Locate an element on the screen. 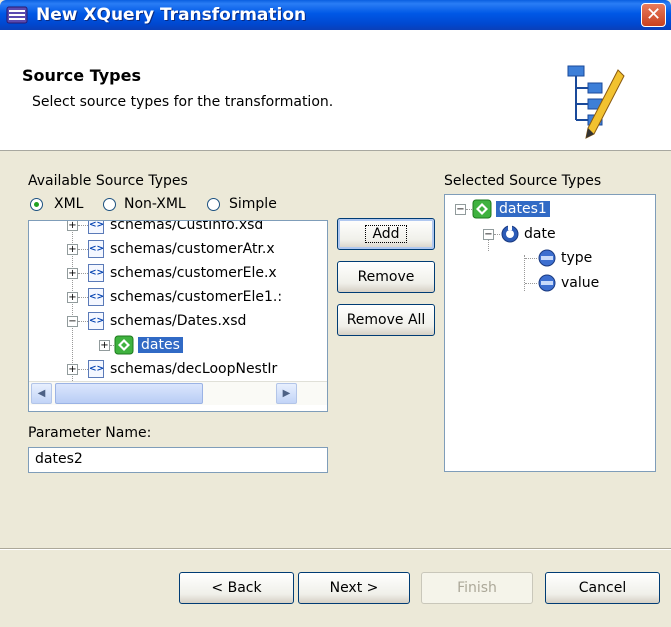  close-button: ✕ is located at coordinates (653, 15).